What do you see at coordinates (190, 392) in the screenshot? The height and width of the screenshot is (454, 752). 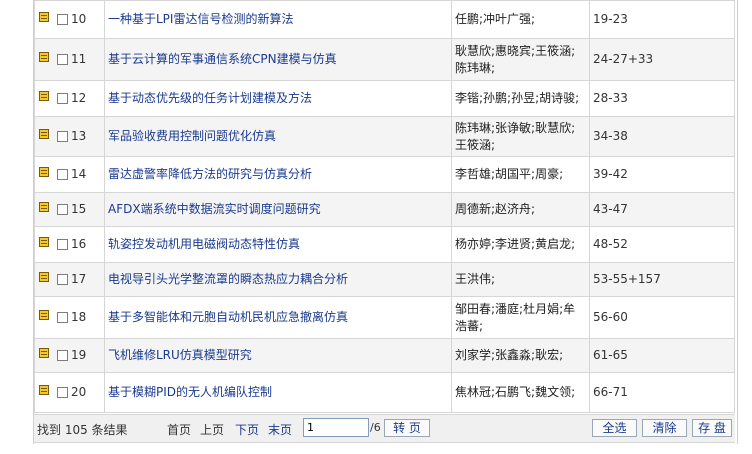 I see `article-title-link: 基于模糊PID的无人机编队控制` at bounding box center [190, 392].